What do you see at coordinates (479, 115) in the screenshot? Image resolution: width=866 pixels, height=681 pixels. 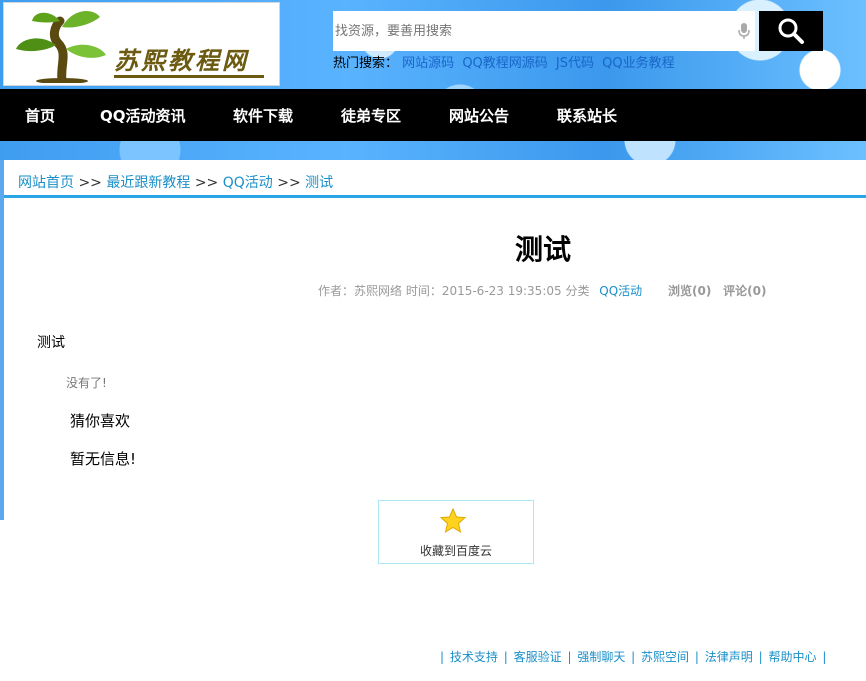 I see `nav-item-announcement: 网站公告` at bounding box center [479, 115].